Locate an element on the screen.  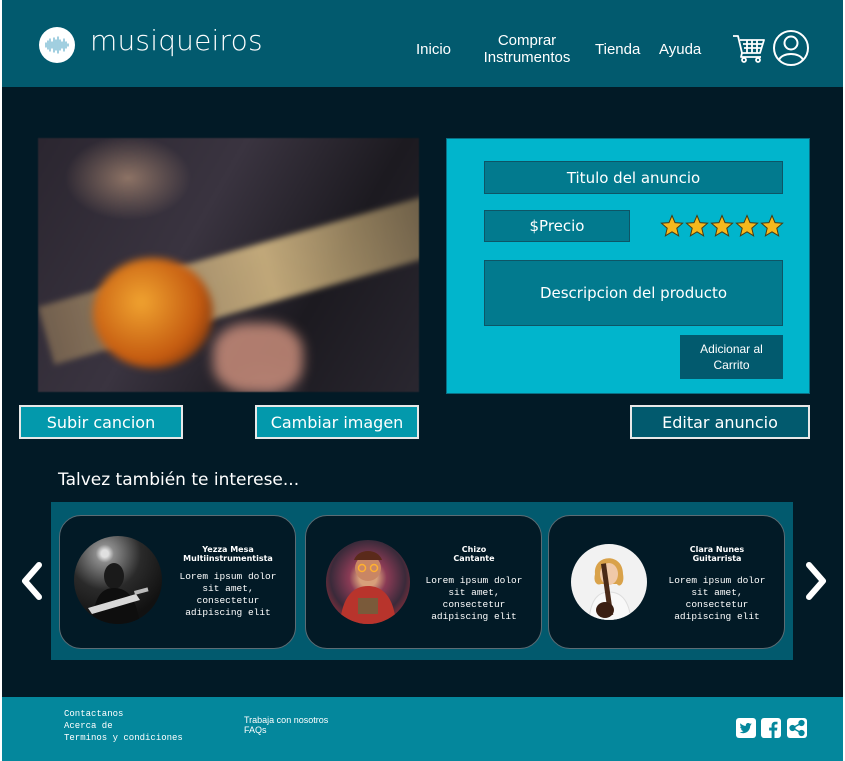
artist-role: Multiinstrumentista is located at coordinates (228, 558).